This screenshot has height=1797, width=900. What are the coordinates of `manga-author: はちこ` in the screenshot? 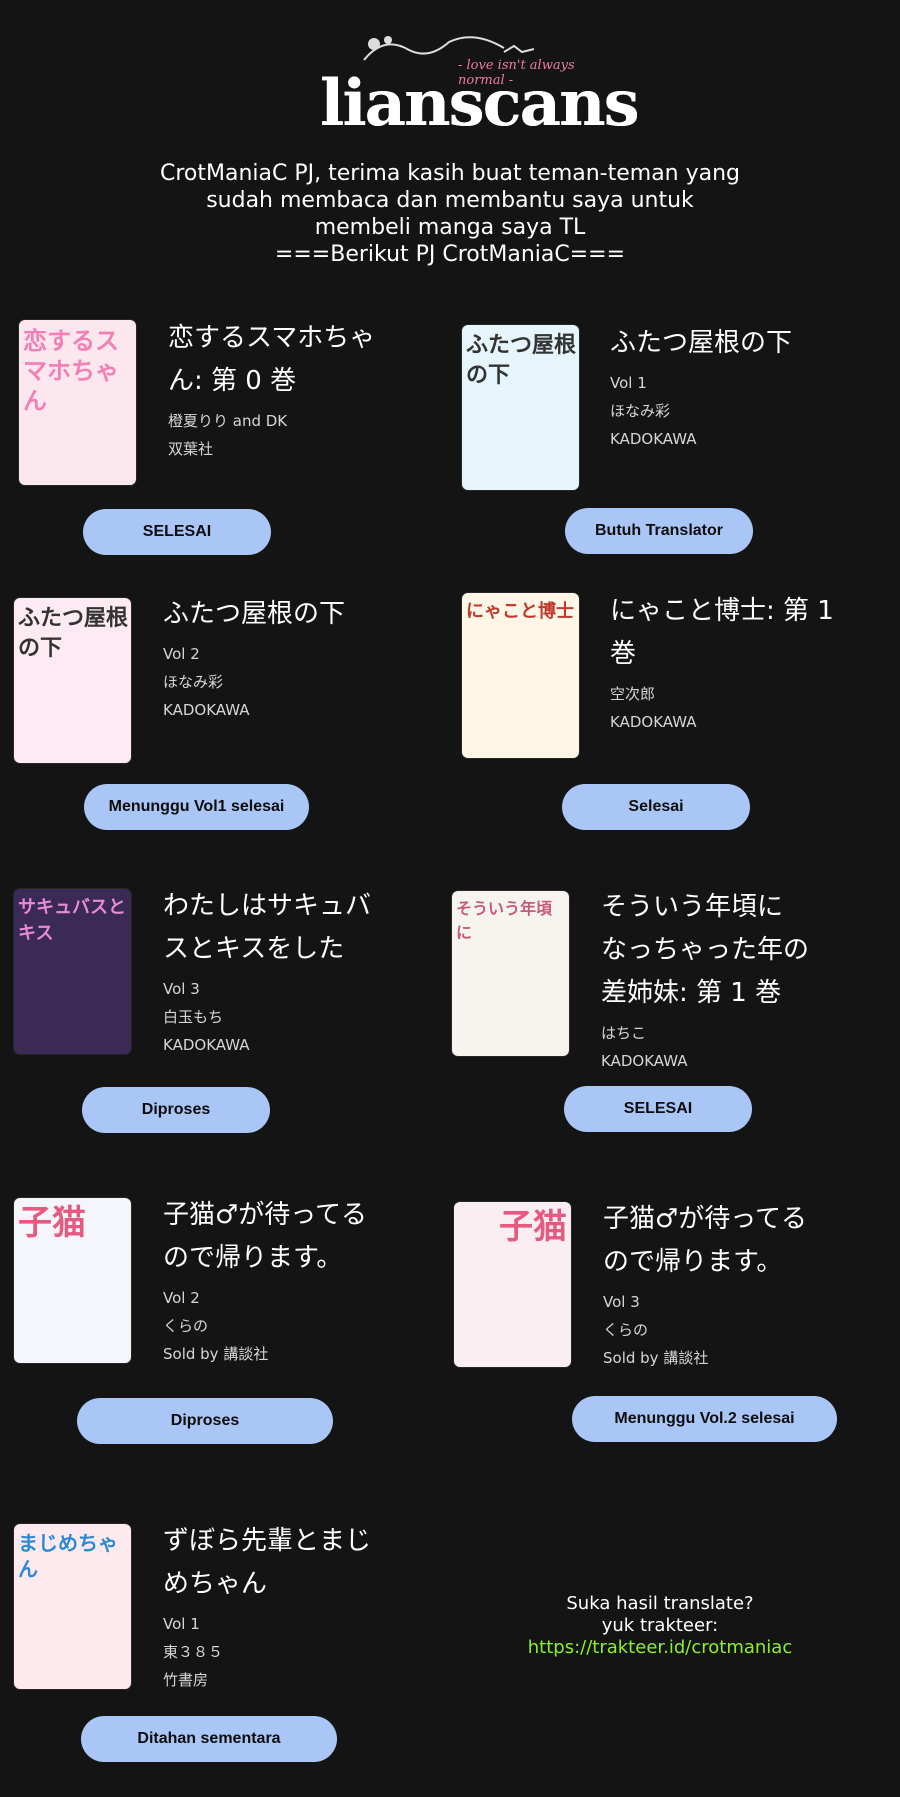 It's located at (624, 1033).